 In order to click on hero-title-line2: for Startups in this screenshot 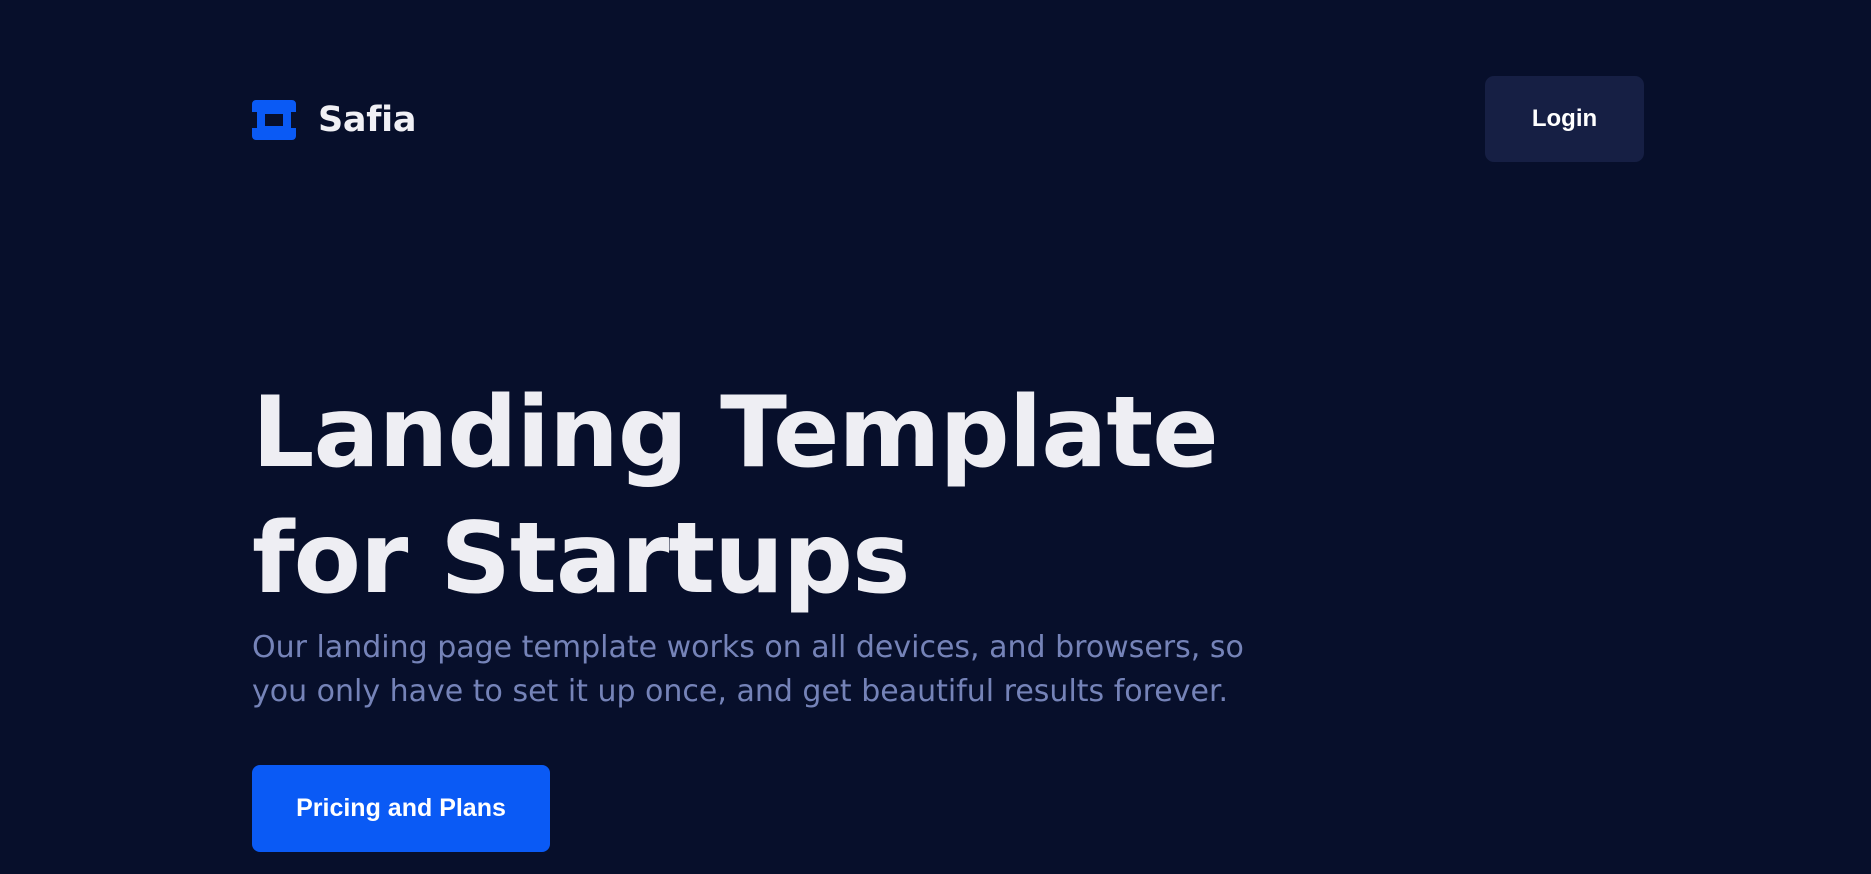, I will do `click(581, 559)`.